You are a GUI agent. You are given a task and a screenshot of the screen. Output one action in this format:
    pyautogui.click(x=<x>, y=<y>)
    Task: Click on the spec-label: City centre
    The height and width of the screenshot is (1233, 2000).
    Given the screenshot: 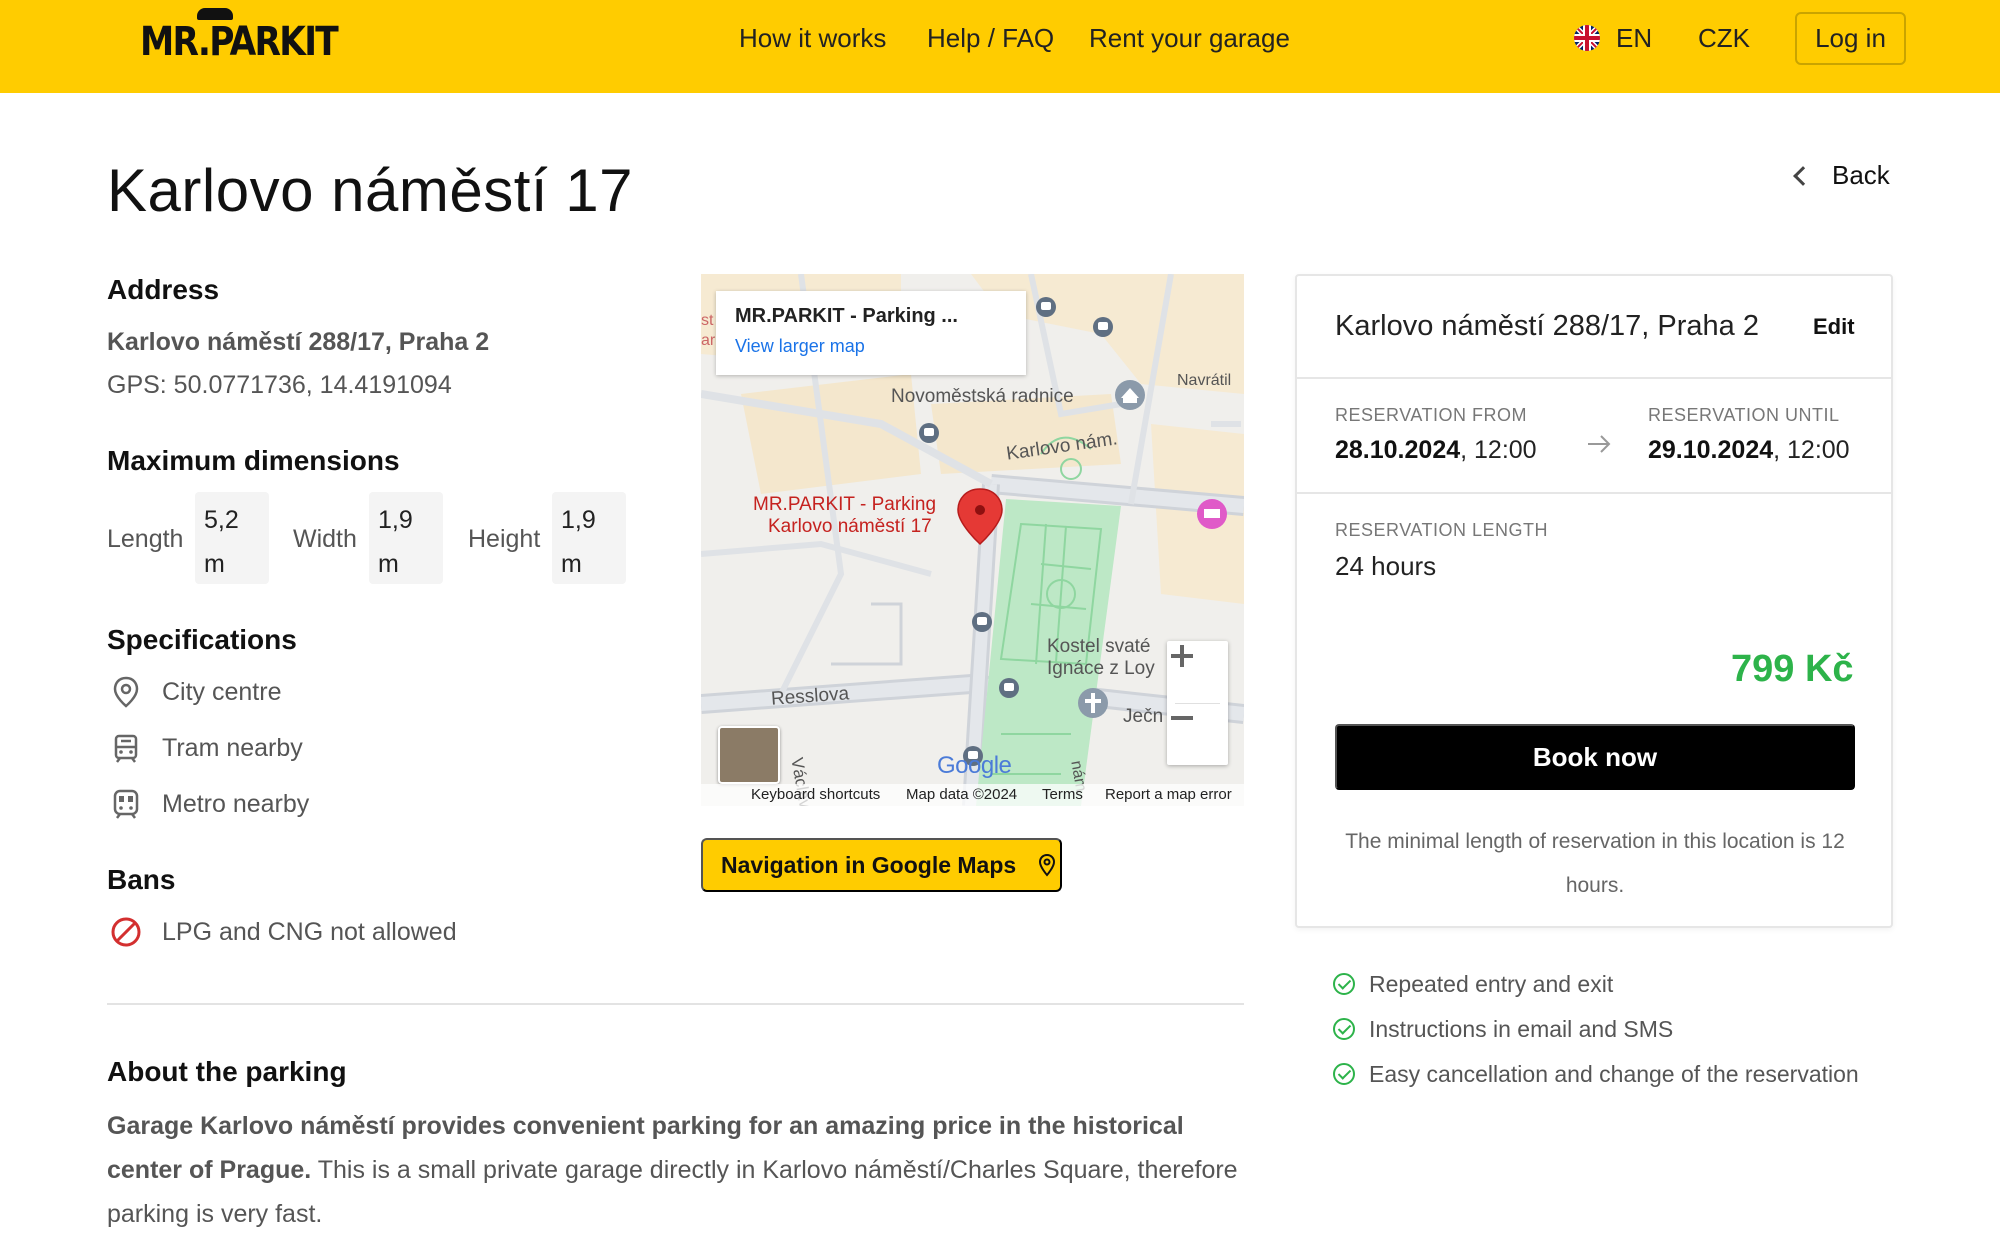 What is the action you would take?
    pyautogui.click(x=222, y=692)
    